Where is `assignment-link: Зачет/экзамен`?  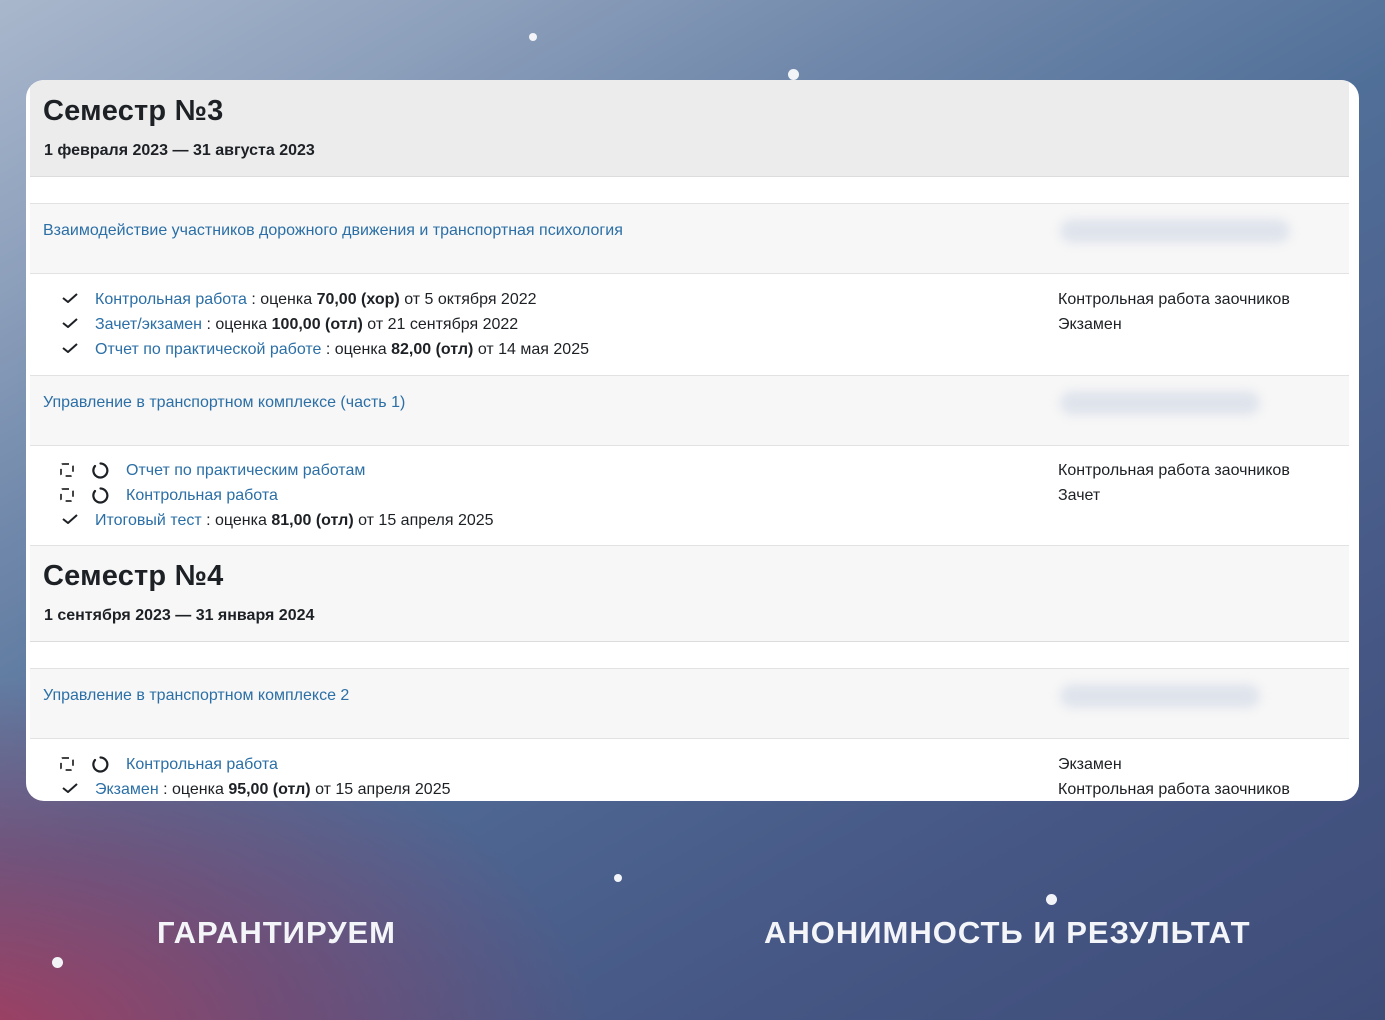
assignment-link: Зачет/экзамен is located at coordinates (148, 324).